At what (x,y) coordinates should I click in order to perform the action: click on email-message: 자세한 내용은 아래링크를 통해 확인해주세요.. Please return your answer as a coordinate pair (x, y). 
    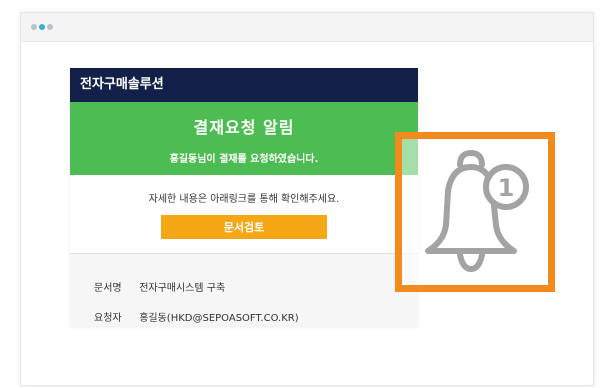
    Looking at the image, I should click on (244, 199).